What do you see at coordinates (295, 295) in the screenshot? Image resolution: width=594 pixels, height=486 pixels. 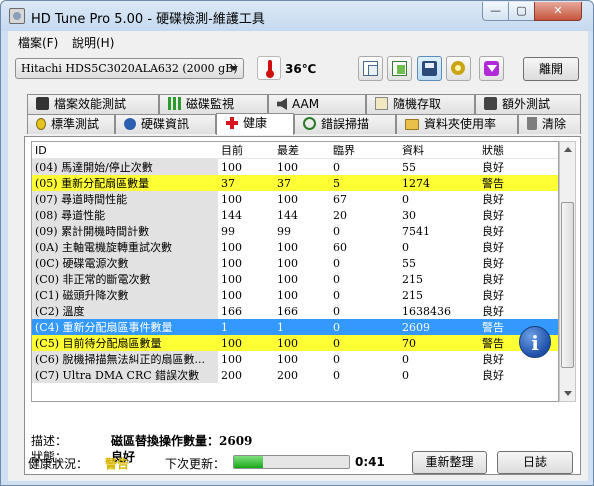 I see `table-row: (C1) 磁頭升降次數 100 100 0 215 良好` at bounding box center [295, 295].